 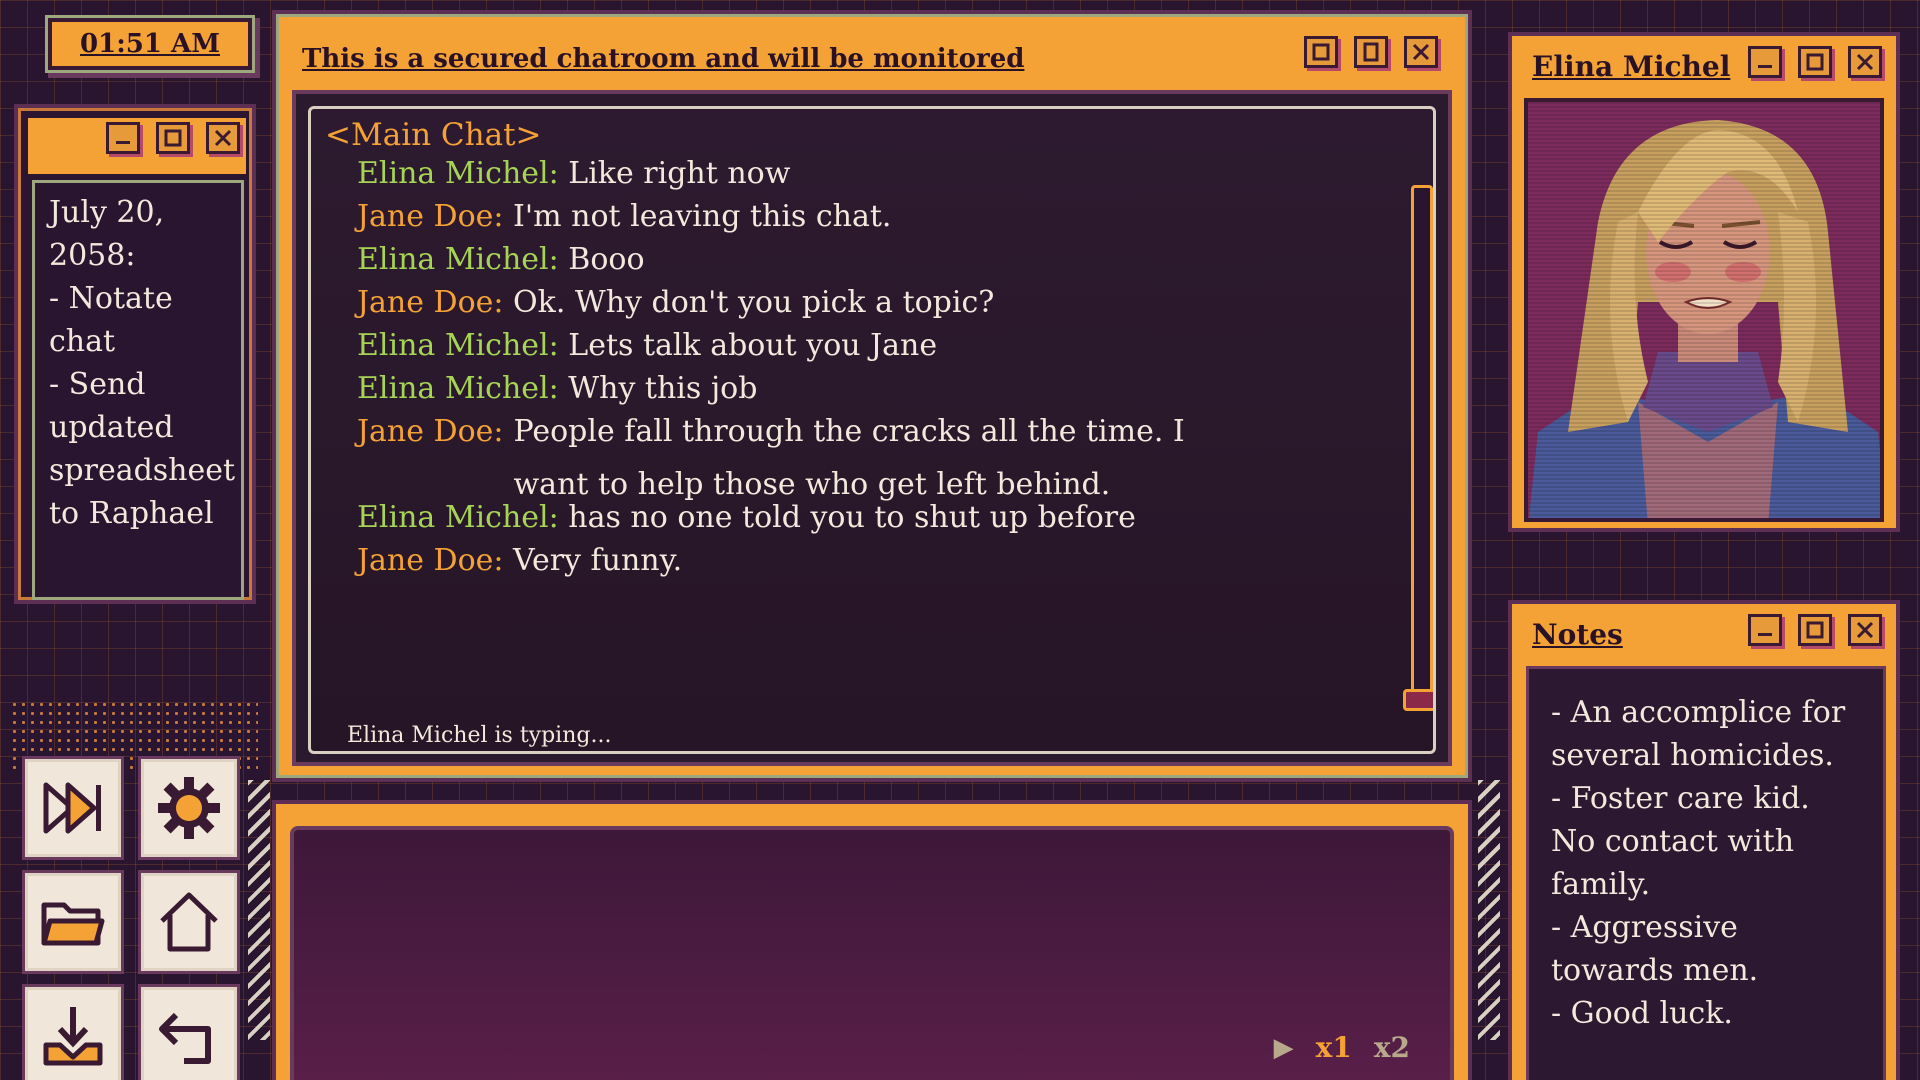 I want to click on notes-title: Notes, so click(x=1577, y=634).